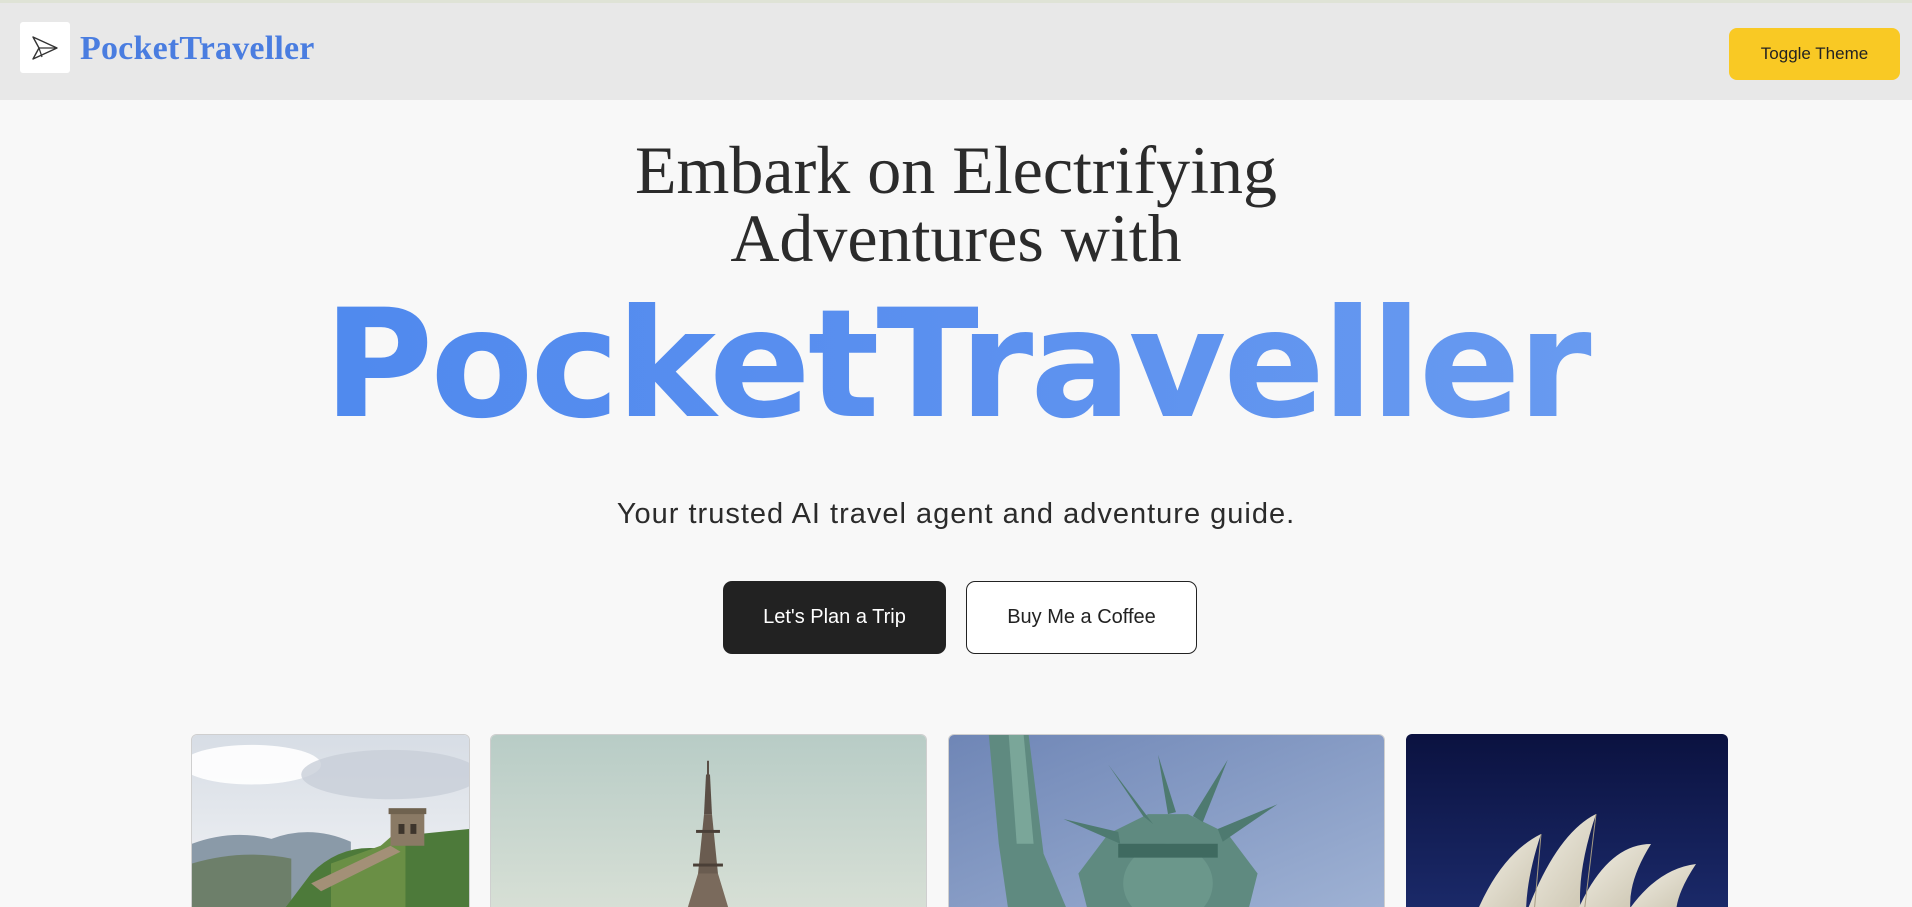  I want to click on gallery-card-sydney-opera-house, so click(1567, 820).